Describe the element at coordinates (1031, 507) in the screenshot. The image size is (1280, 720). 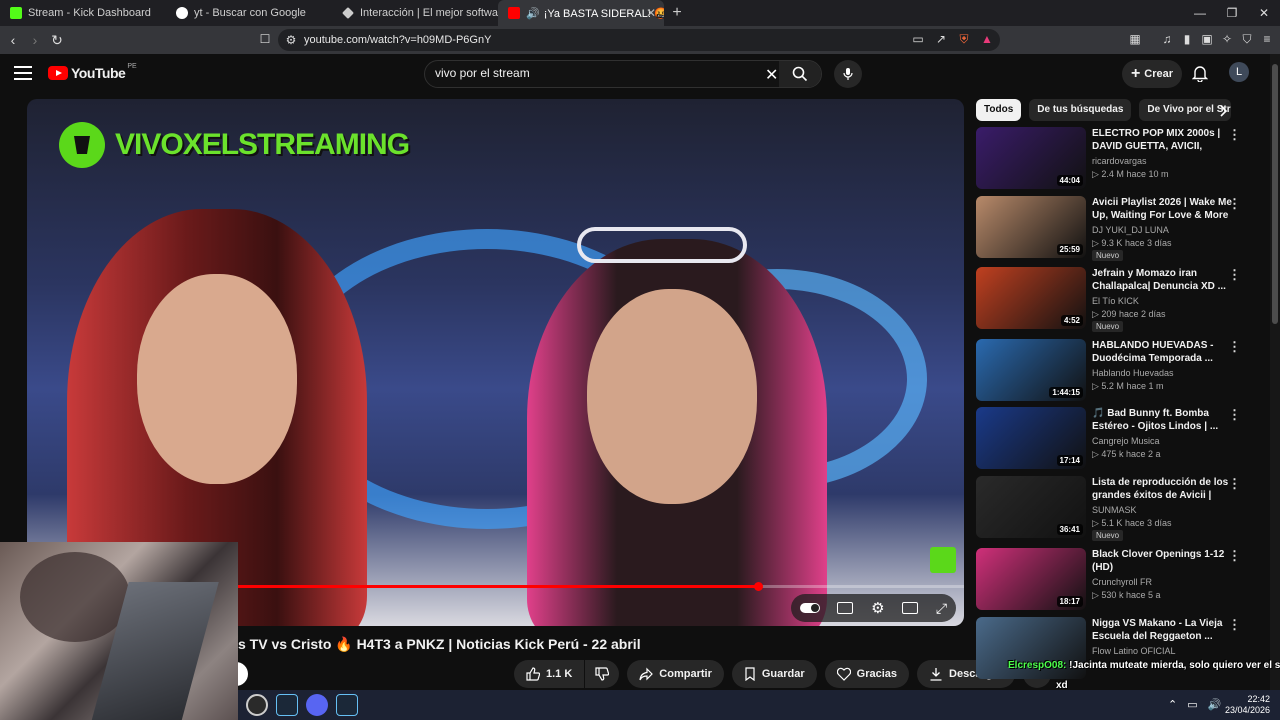
I see `video-thumbnail: 36:41` at that location.